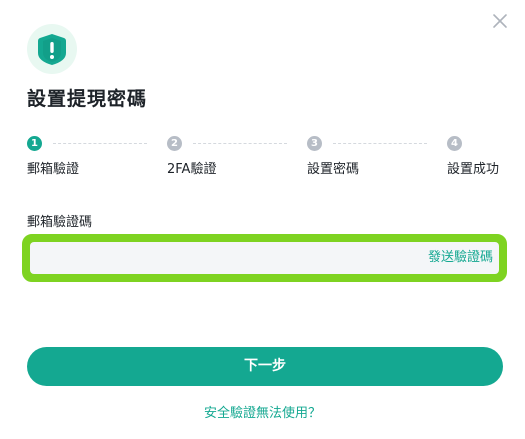 Image resolution: width=525 pixels, height=439 pixels. What do you see at coordinates (265, 366) in the screenshot?
I see `next-button: 下一步` at bounding box center [265, 366].